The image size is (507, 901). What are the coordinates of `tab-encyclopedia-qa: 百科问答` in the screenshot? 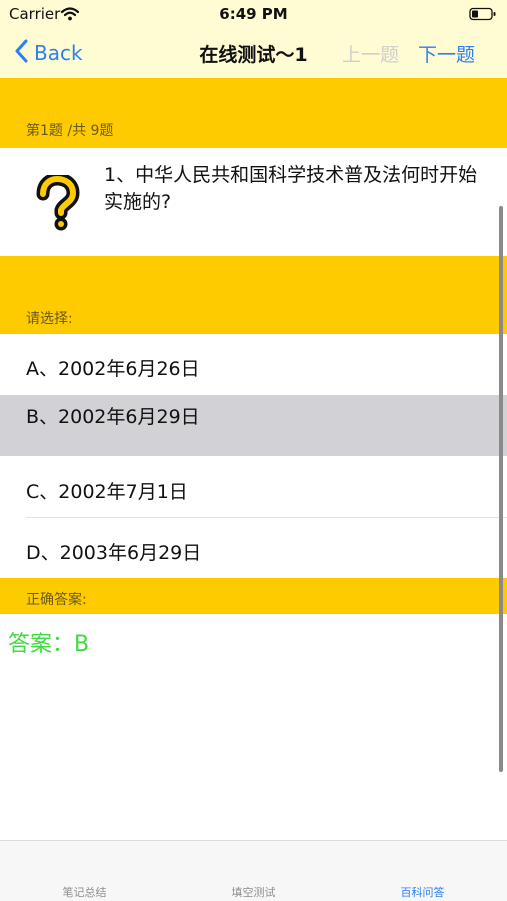 It's located at (422, 892).